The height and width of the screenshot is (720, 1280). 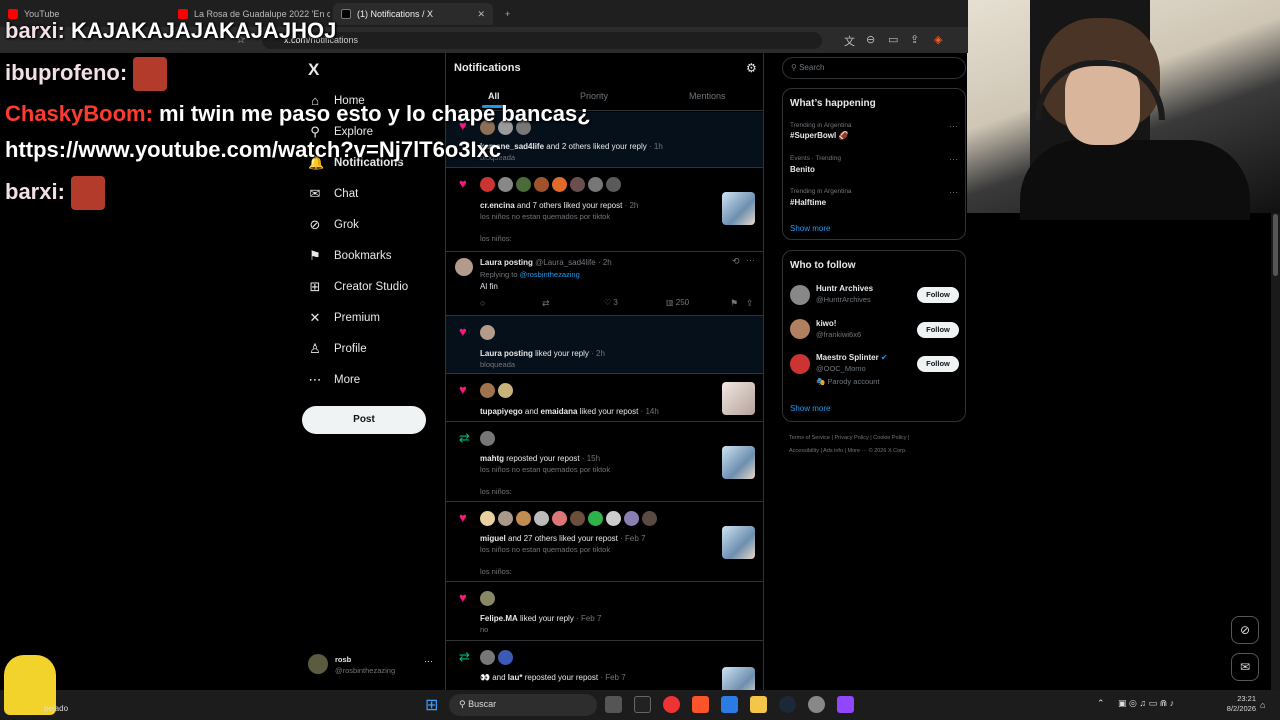 I want to click on footer-link: Privacy Policy, so click(x=851, y=438).